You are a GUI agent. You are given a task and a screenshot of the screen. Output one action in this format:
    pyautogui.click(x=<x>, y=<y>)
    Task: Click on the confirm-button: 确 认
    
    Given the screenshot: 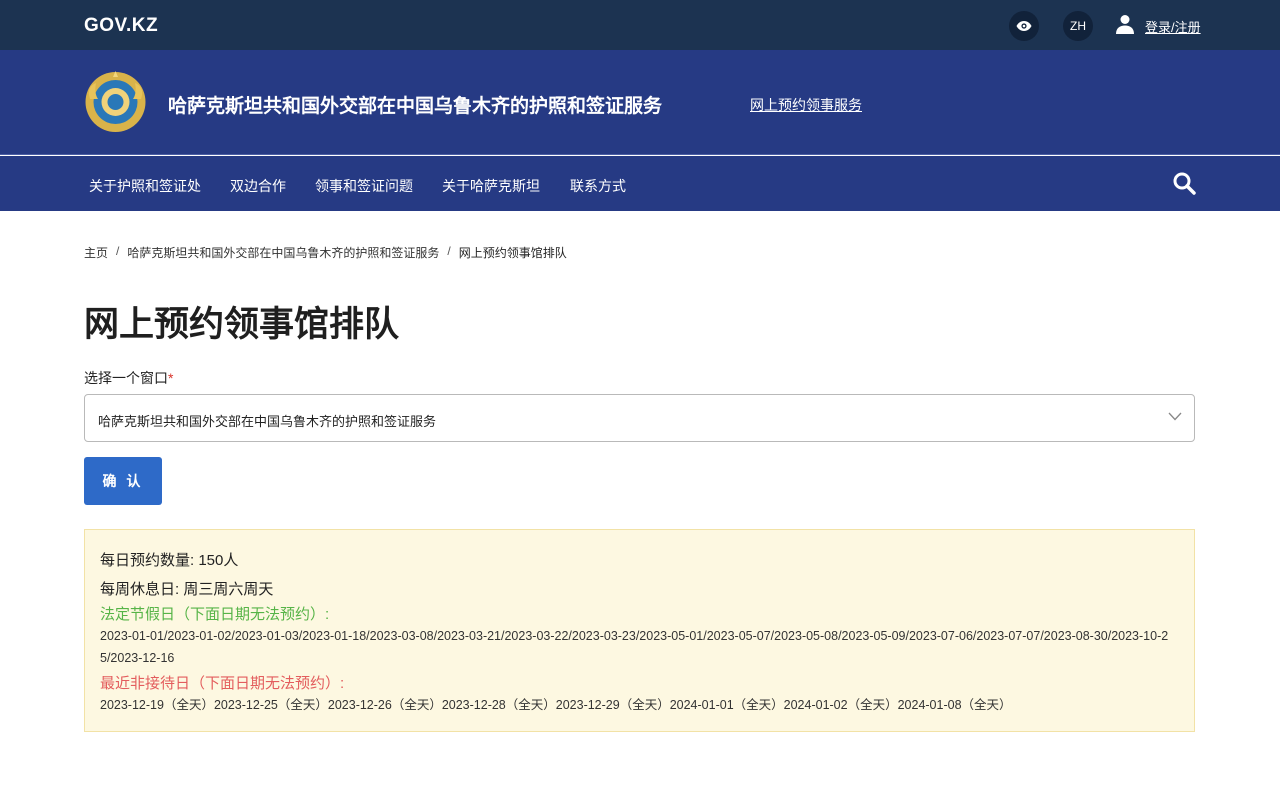 What is the action you would take?
    pyautogui.click(x=123, y=481)
    